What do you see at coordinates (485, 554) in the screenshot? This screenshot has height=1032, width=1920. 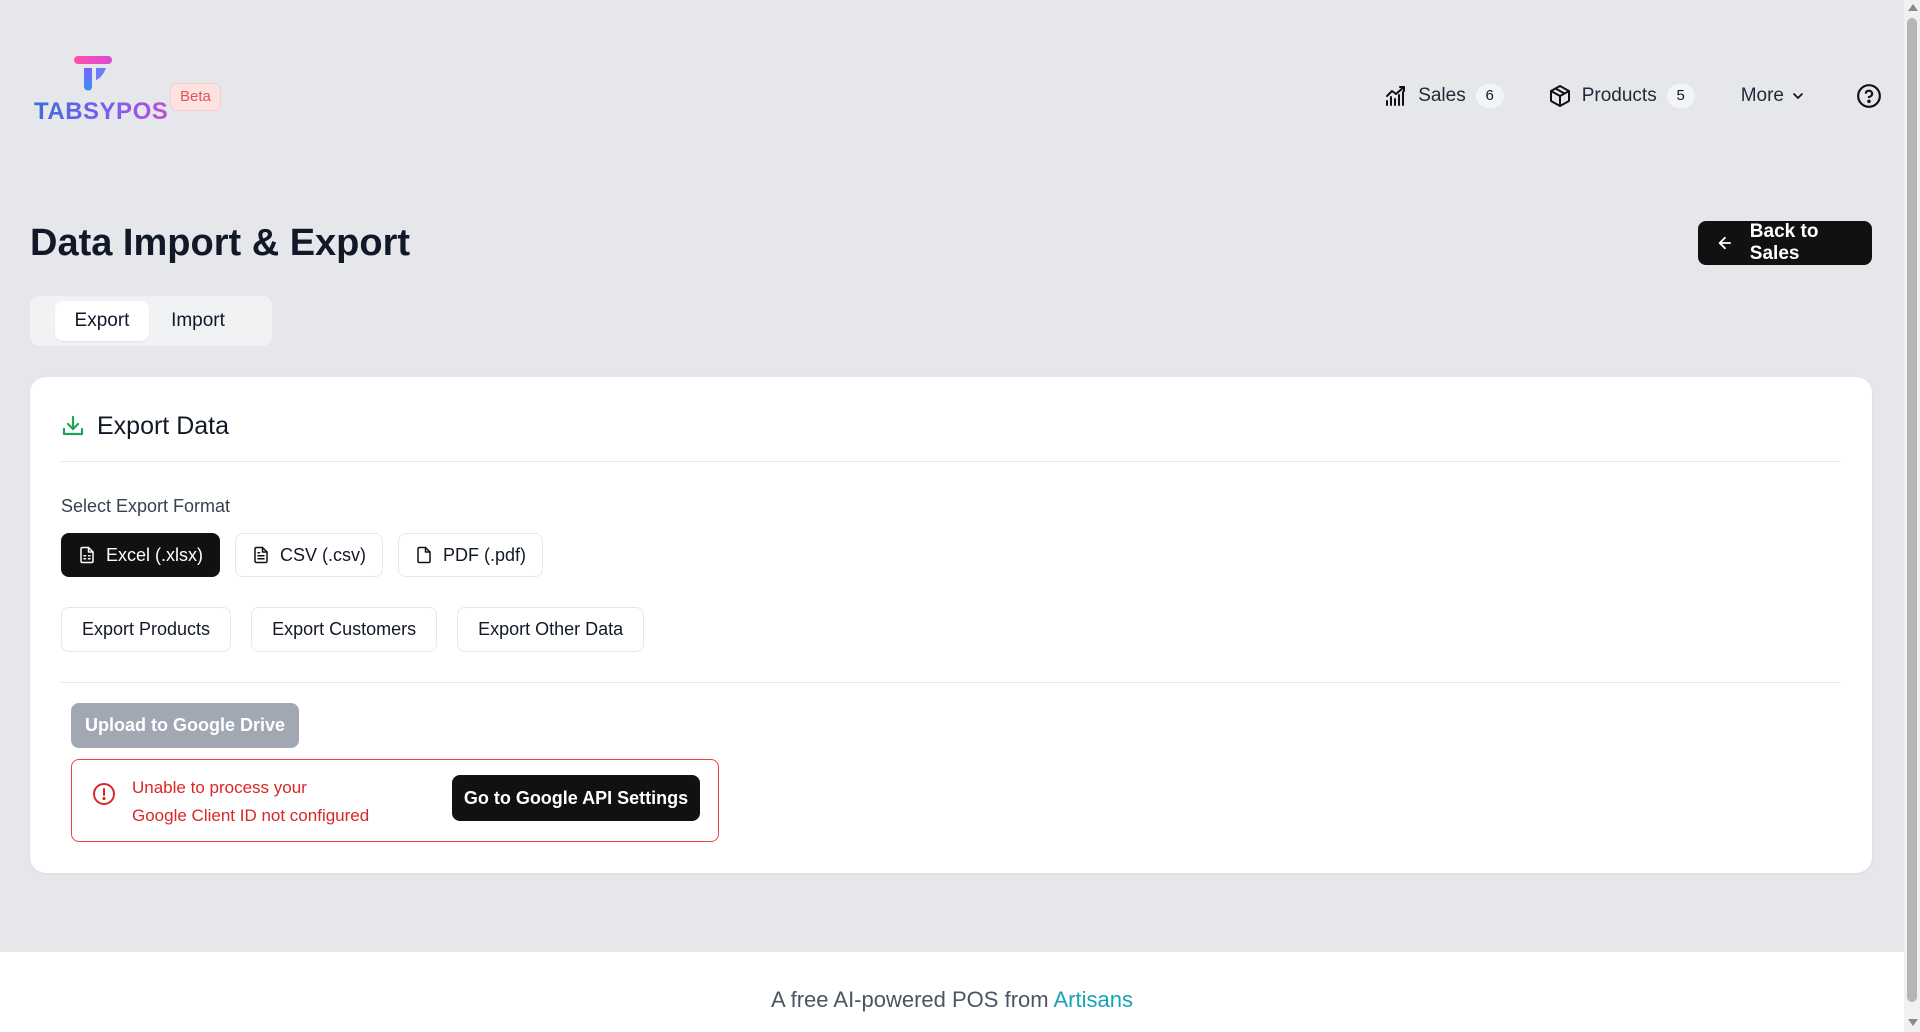 I see `format-pdf-label: PDF (.pdf)` at bounding box center [485, 554].